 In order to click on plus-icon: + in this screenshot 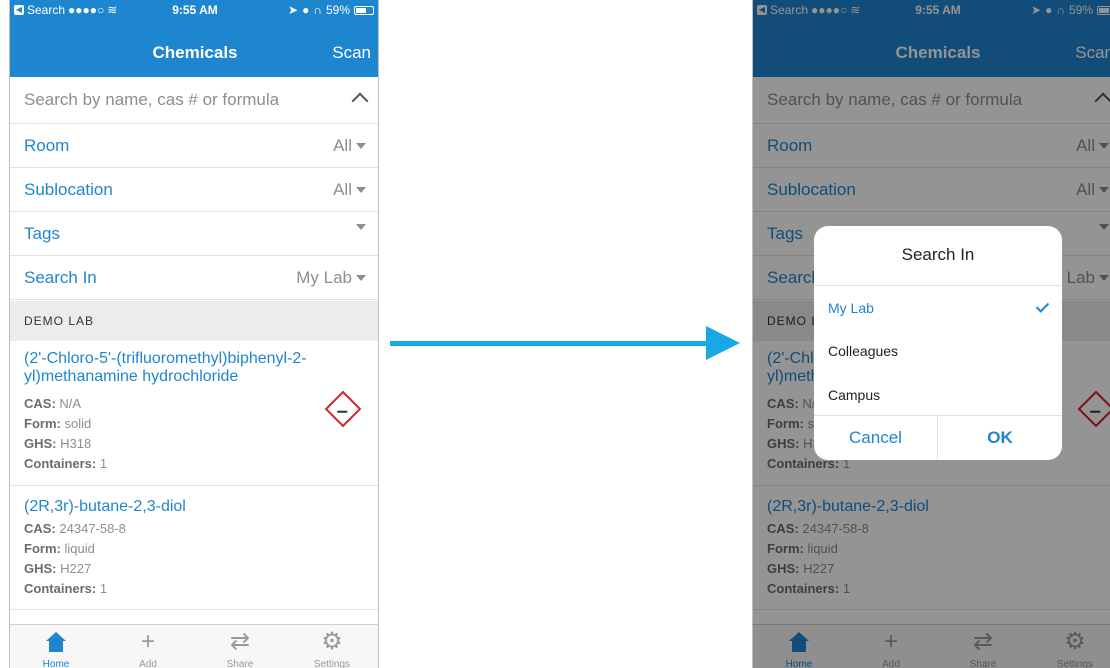, I will do `click(147, 641)`.